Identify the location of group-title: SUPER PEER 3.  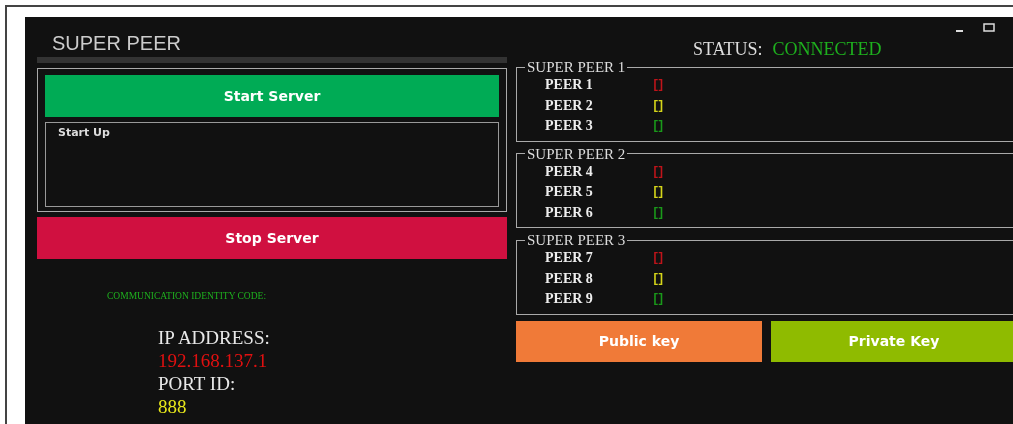
(576, 240).